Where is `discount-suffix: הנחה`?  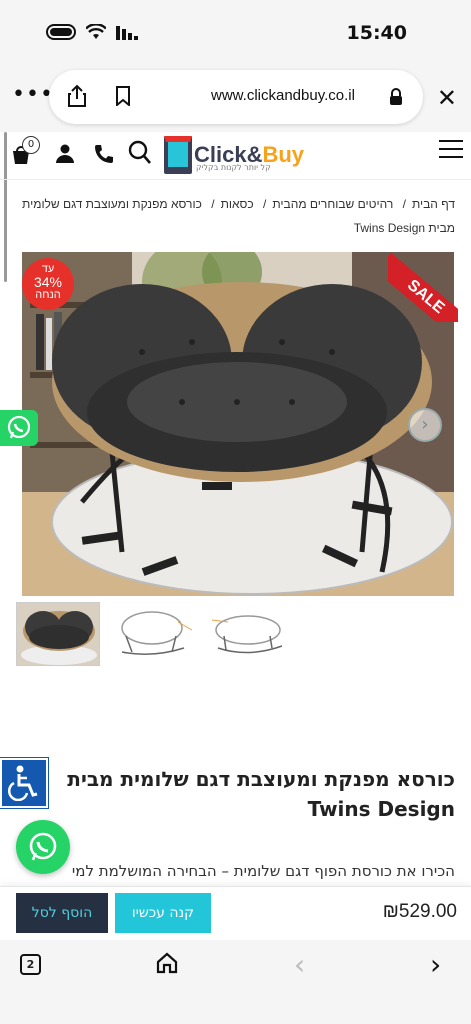 discount-suffix: הנחה is located at coordinates (48, 295).